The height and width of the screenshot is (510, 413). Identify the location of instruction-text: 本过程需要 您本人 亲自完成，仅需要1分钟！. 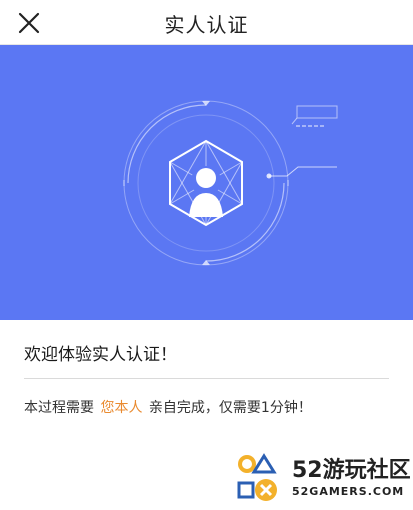
(168, 407).